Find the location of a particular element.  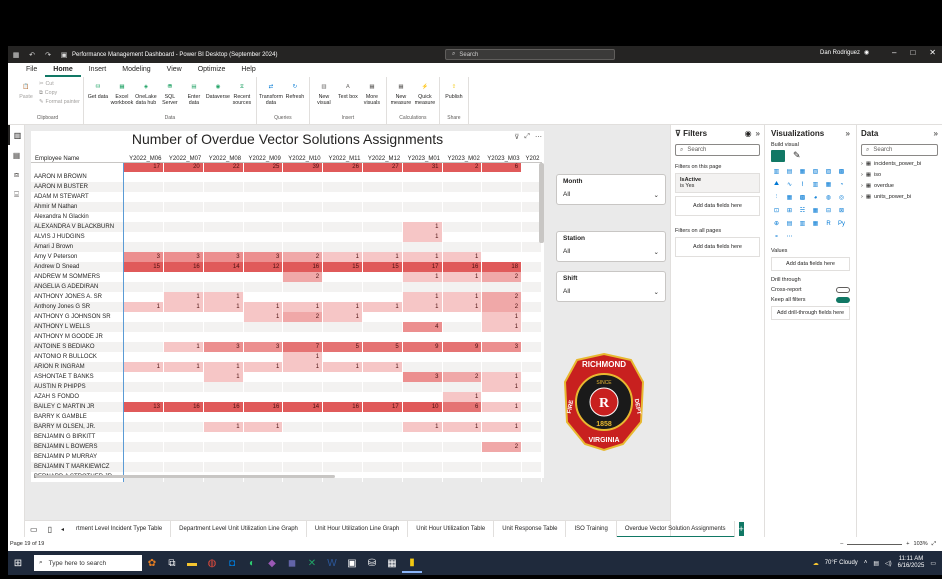

chevron-up-icon: ˄ is located at coordinates (866, 563).